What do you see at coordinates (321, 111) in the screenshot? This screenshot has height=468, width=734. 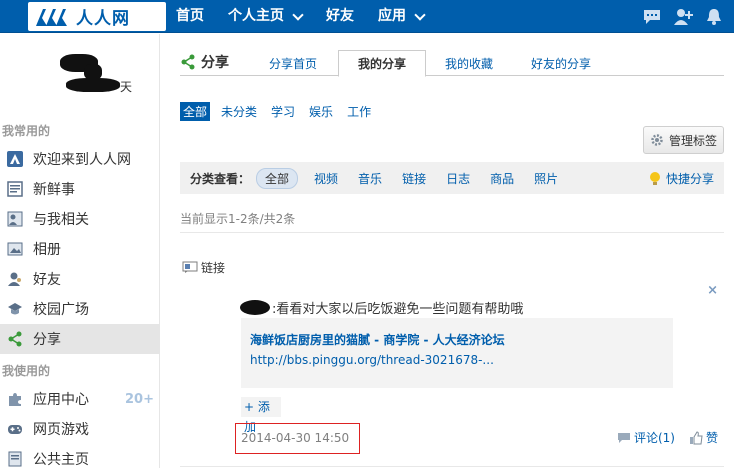 I see `category-entertainment: 娱乐` at bounding box center [321, 111].